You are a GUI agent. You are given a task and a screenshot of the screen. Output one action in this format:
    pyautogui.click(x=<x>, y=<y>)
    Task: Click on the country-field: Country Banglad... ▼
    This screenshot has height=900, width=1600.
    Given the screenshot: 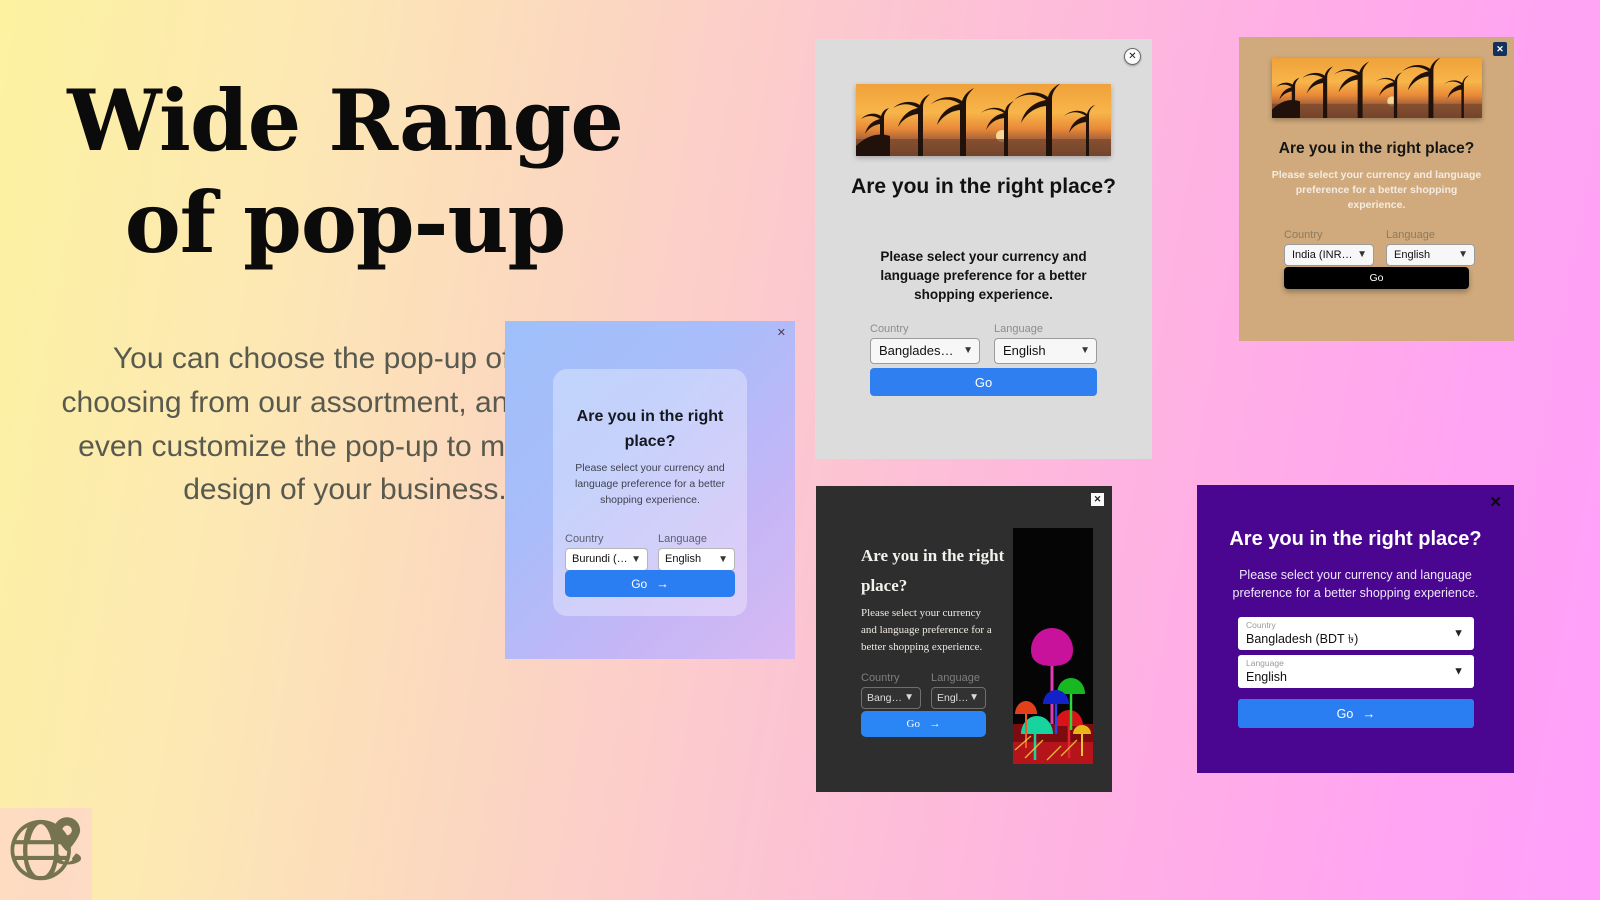 What is the action you would take?
    pyautogui.click(x=891, y=693)
    